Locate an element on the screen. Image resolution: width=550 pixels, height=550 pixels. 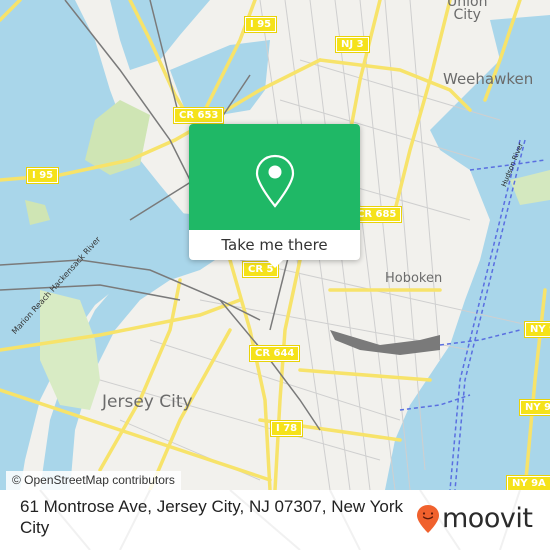
directions-popup: Take me there is located at coordinates (274, 196).